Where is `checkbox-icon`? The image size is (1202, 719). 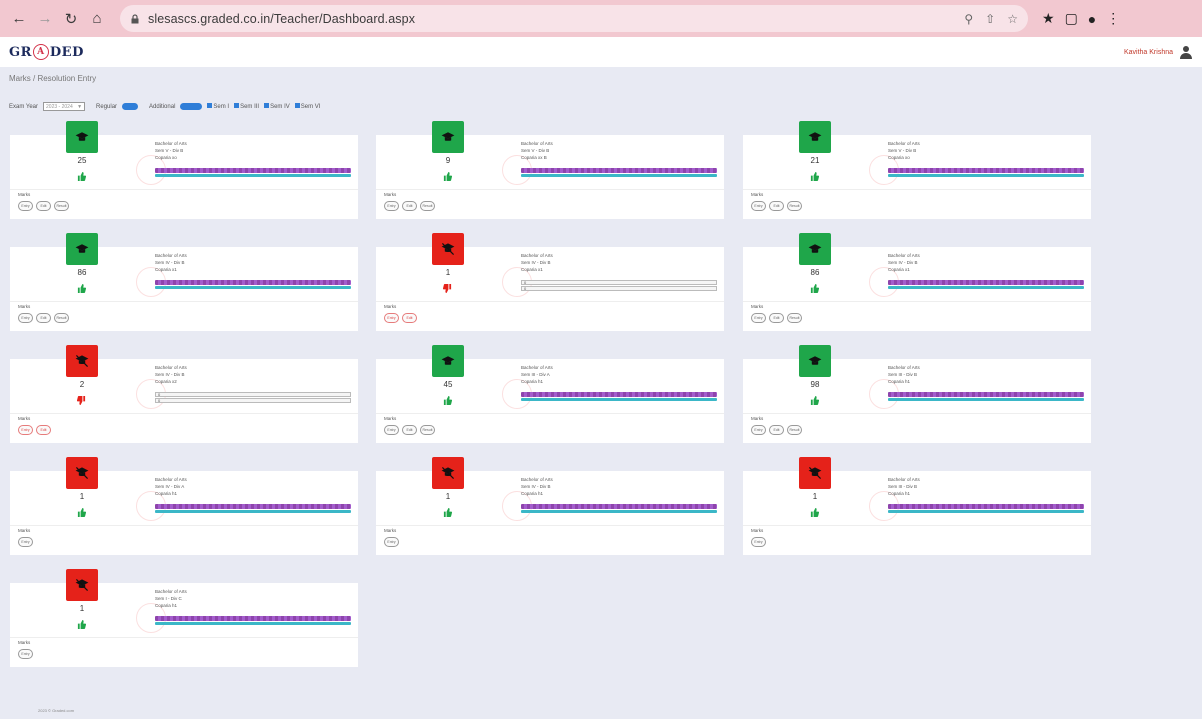
checkbox-icon is located at coordinates (267, 105).